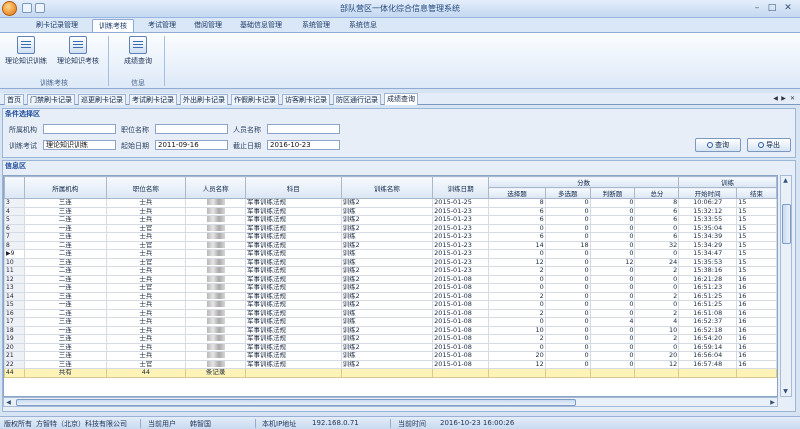 The width and height of the screenshot is (800, 429). I want to click on column-header-position: 职位名称, so click(146, 187).